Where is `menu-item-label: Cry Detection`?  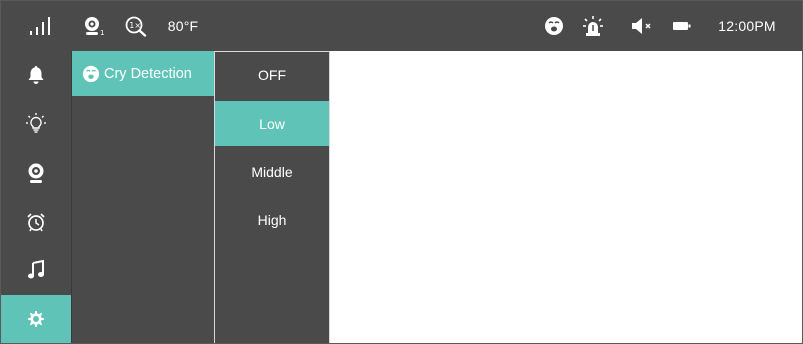
menu-item-label: Cry Detection is located at coordinates (148, 73).